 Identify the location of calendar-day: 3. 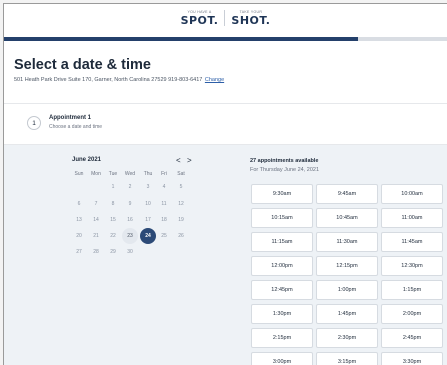
(148, 187).